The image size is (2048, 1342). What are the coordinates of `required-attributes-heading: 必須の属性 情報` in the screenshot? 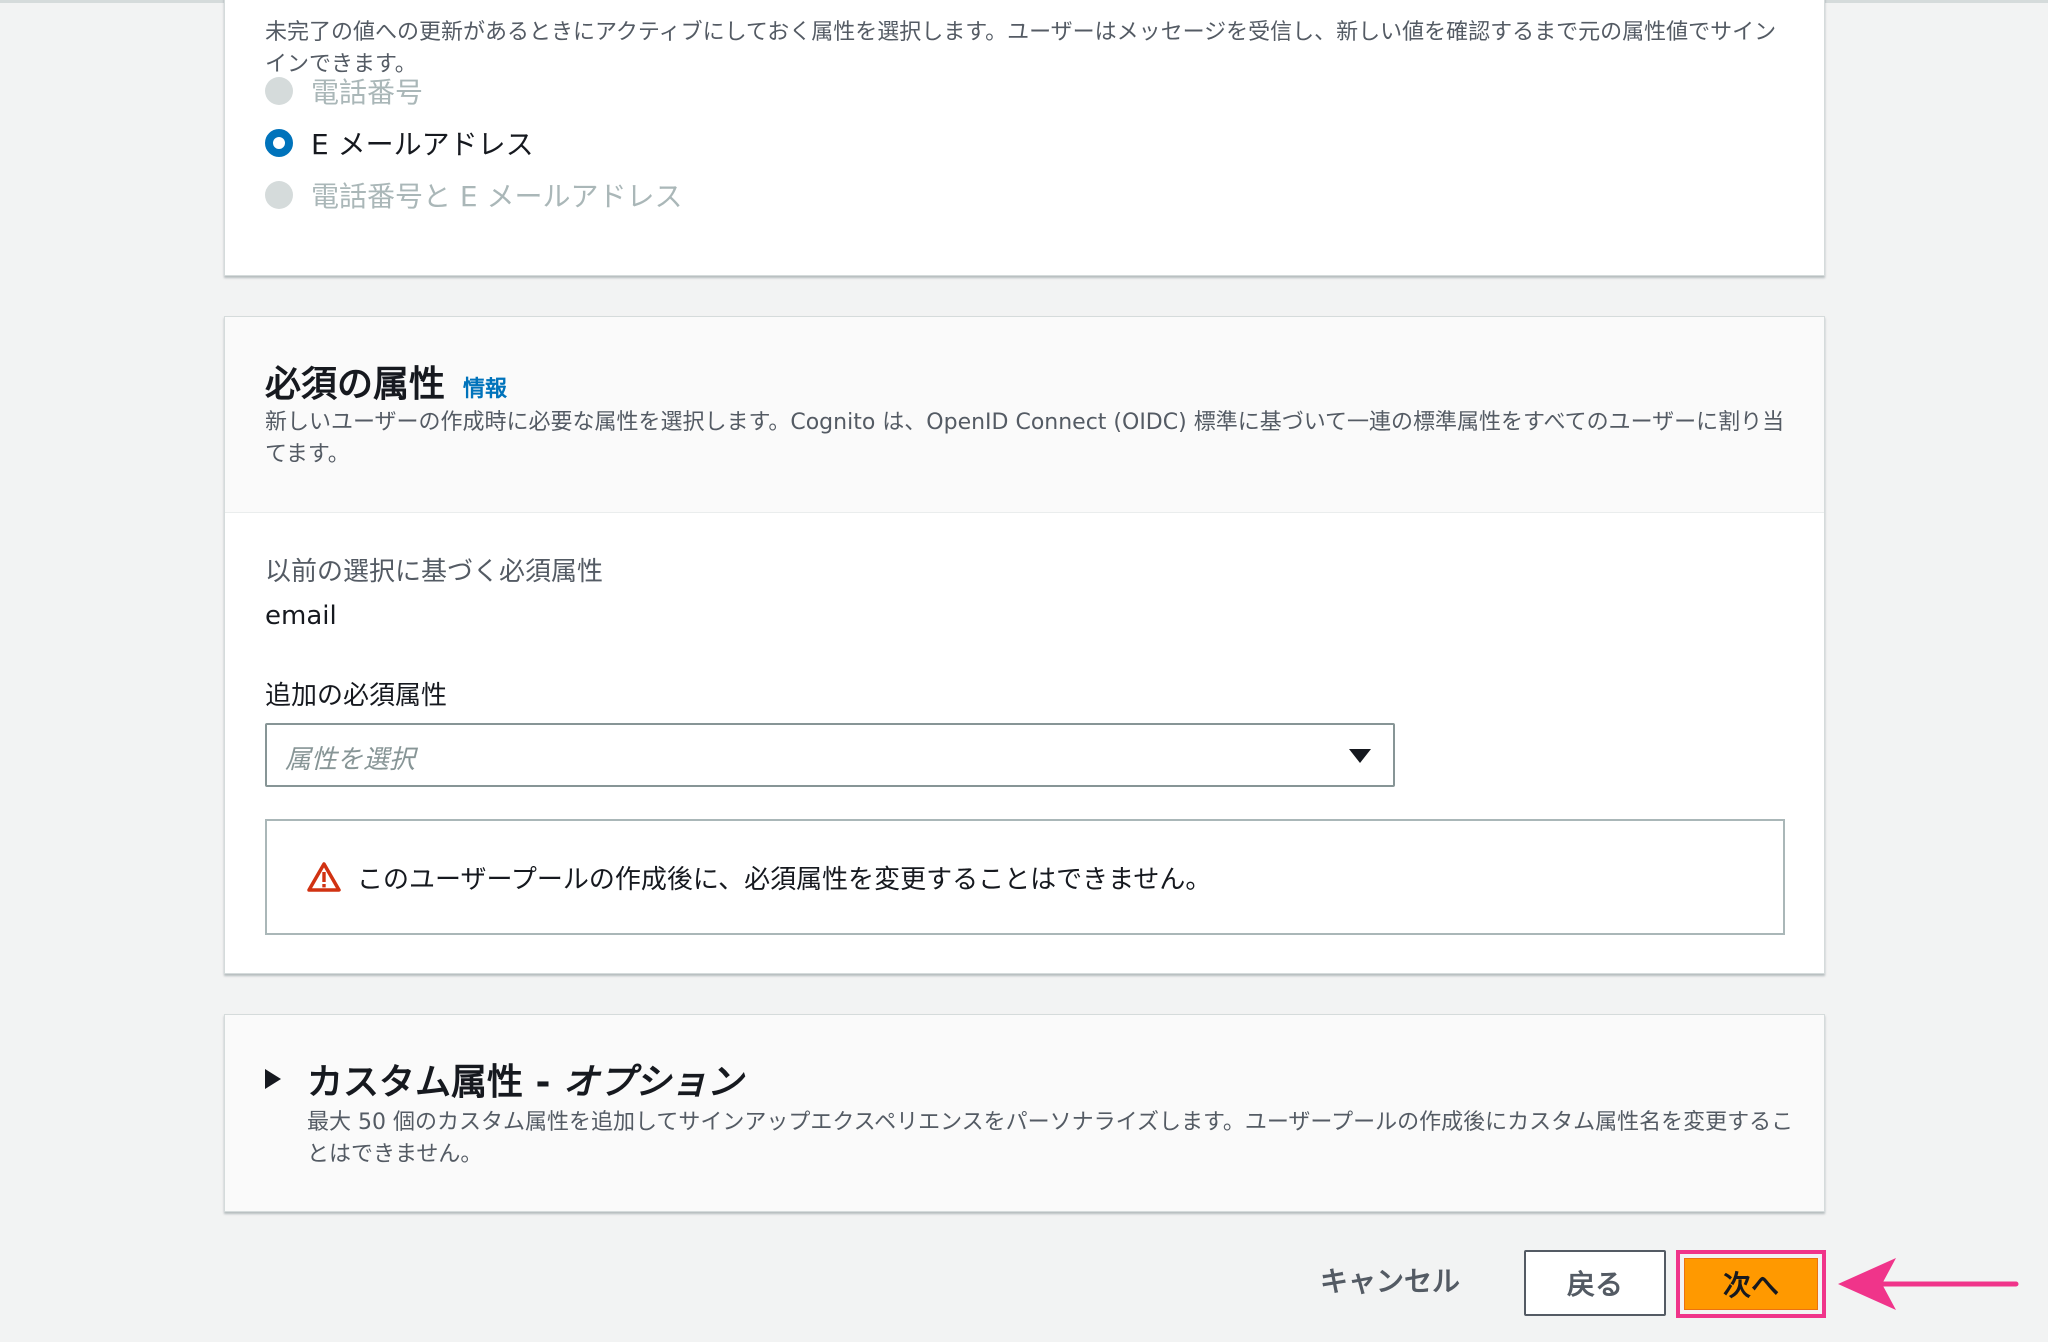 It's located at (386, 381).